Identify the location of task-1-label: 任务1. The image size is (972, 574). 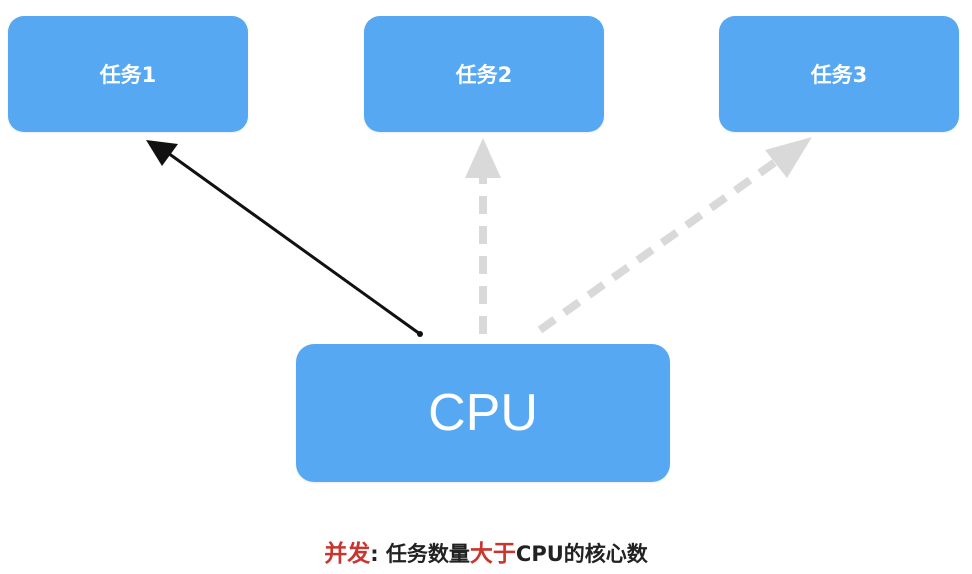
(128, 75).